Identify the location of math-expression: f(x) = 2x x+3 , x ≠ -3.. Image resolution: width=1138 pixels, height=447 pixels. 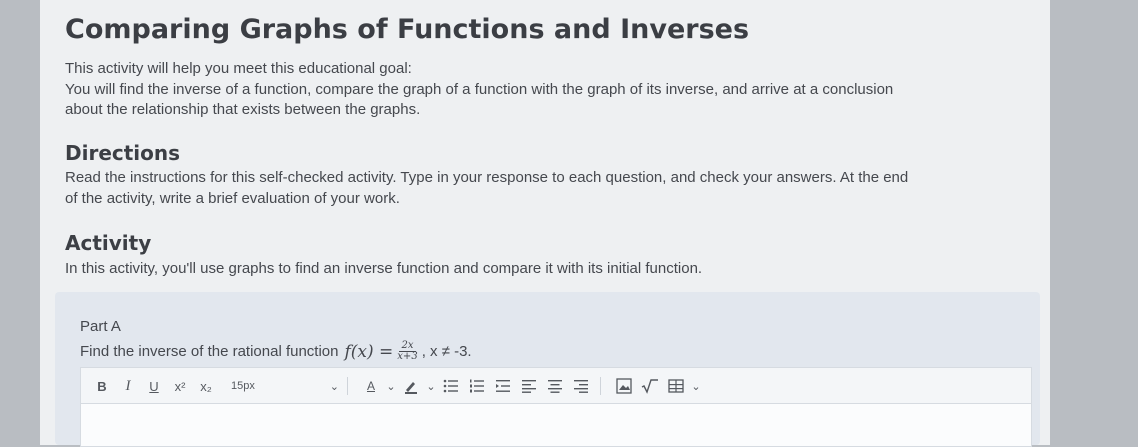
(408, 351).